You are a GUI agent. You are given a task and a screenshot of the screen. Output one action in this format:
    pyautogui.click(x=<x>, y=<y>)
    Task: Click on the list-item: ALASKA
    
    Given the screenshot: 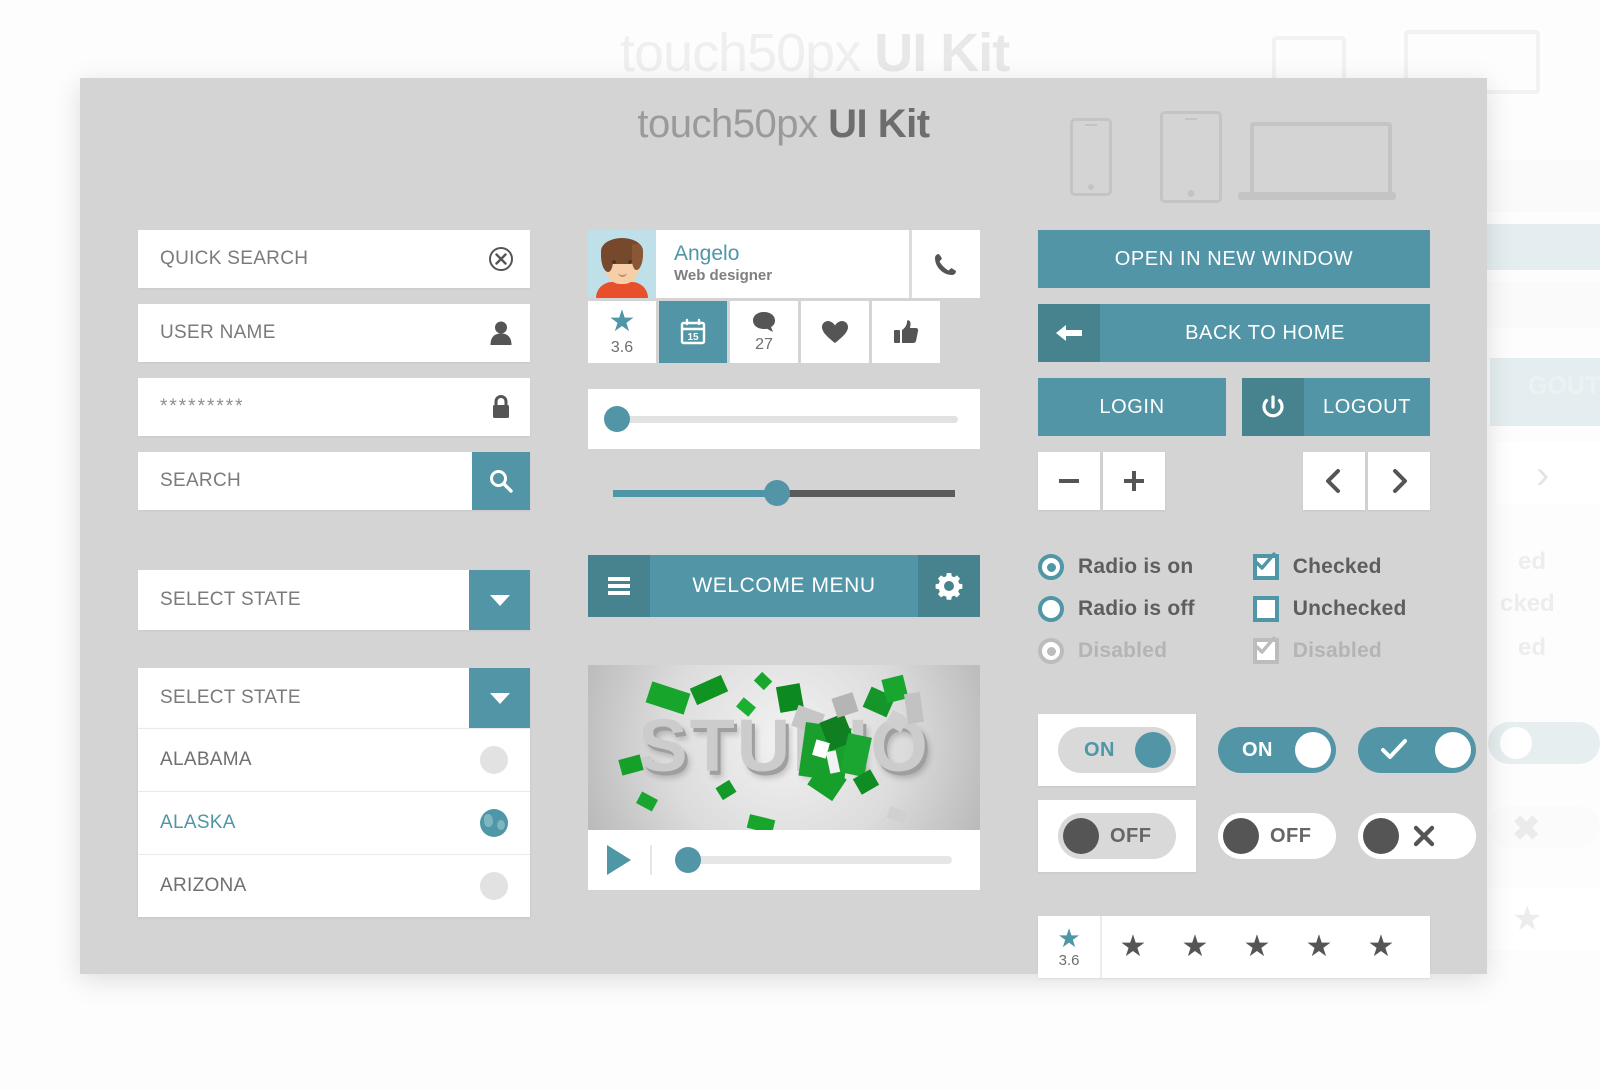 What is the action you would take?
    pyautogui.click(x=334, y=822)
    